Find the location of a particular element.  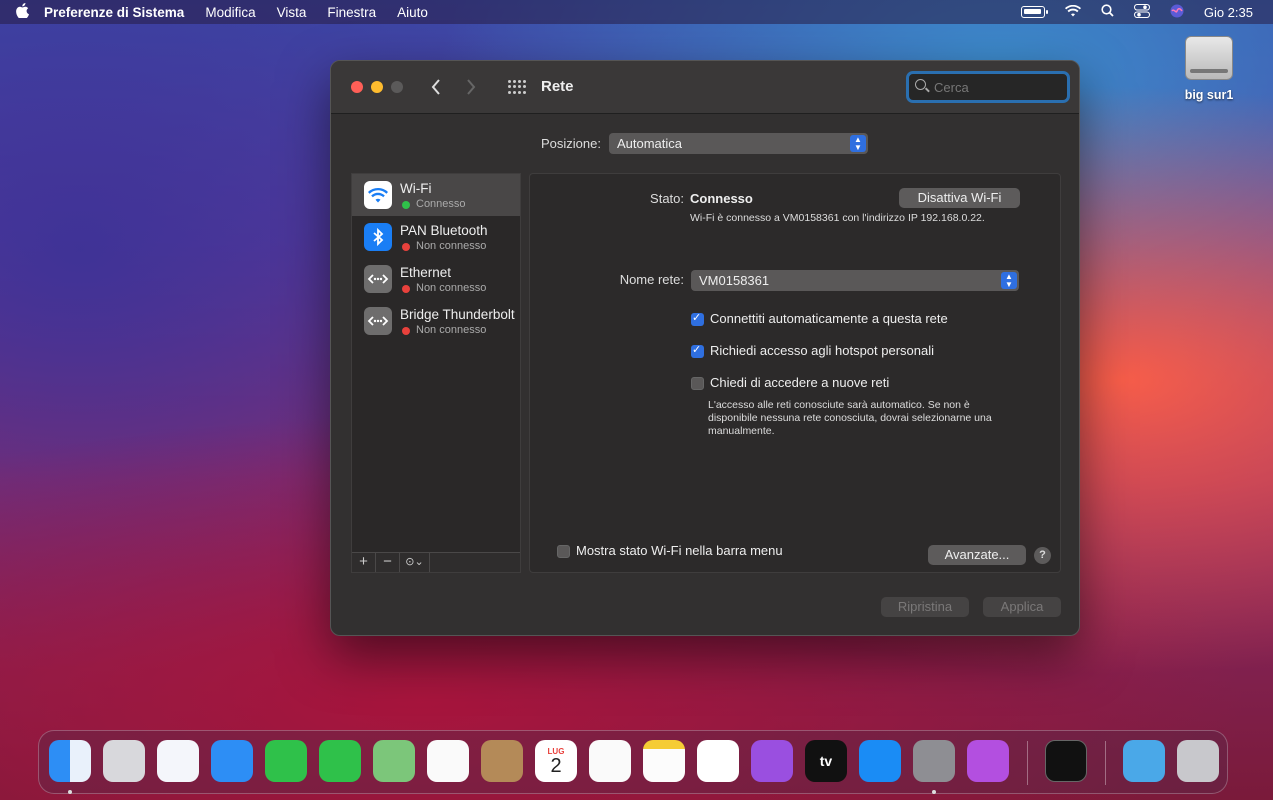

close-button is located at coordinates (357, 87).